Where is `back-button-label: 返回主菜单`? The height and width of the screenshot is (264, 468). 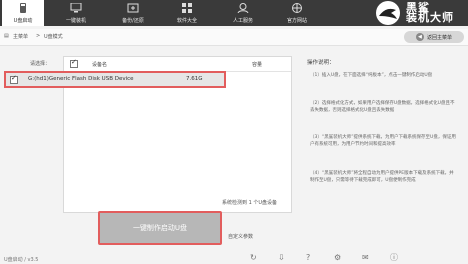 back-button-label: 返回主菜单 is located at coordinates (439, 37).